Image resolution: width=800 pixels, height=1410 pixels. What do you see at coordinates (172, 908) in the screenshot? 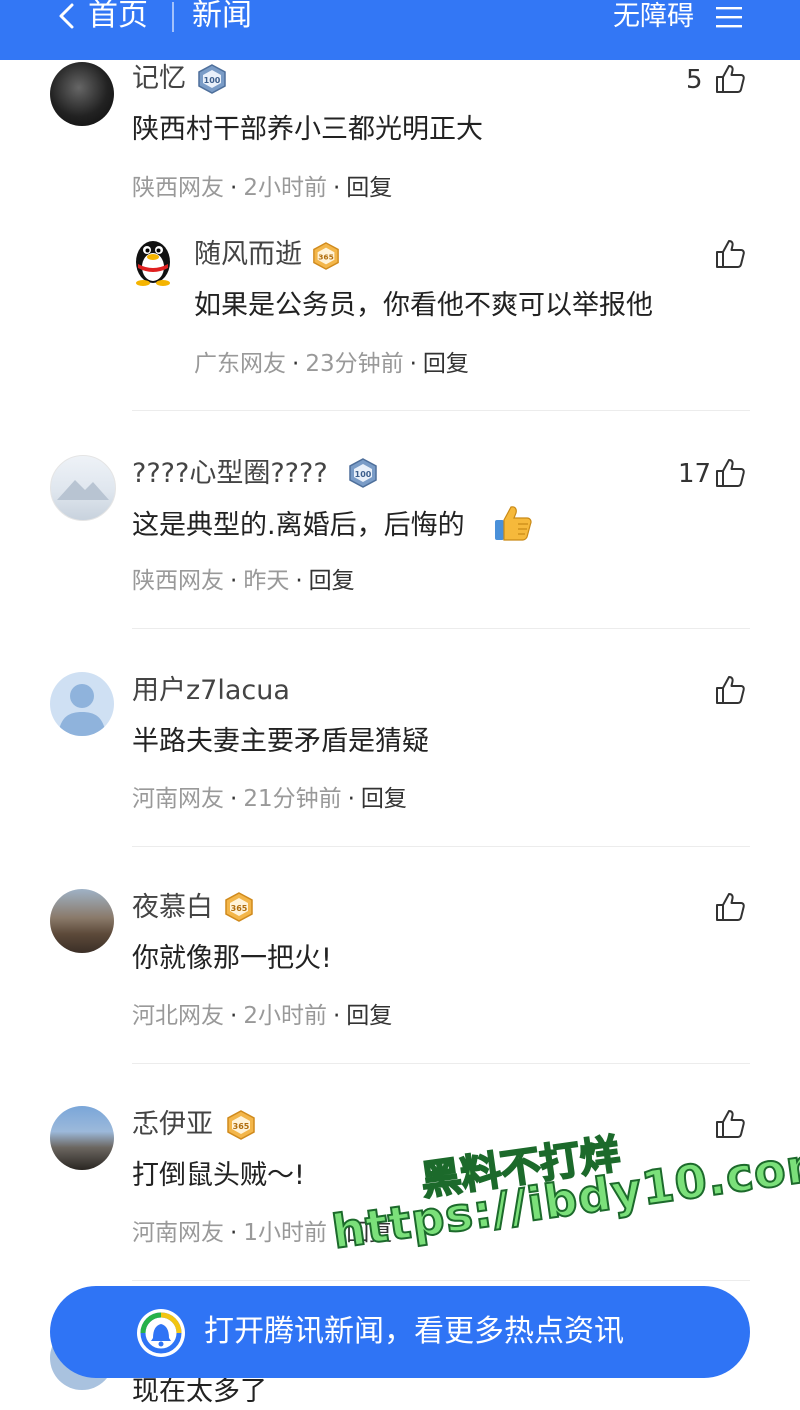
I see `commenter-name: 夜慕白` at bounding box center [172, 908].